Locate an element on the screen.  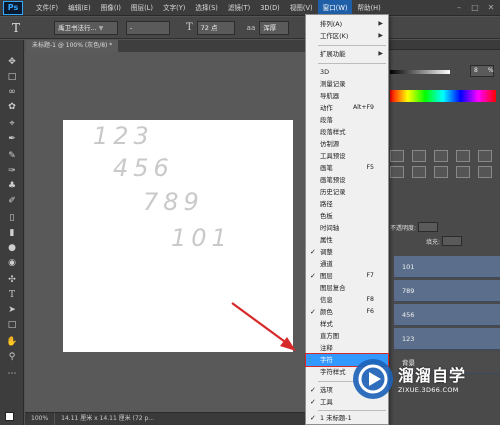
menu-item-adjustments: ✓ 调整 is located at coordinates (347, 252).